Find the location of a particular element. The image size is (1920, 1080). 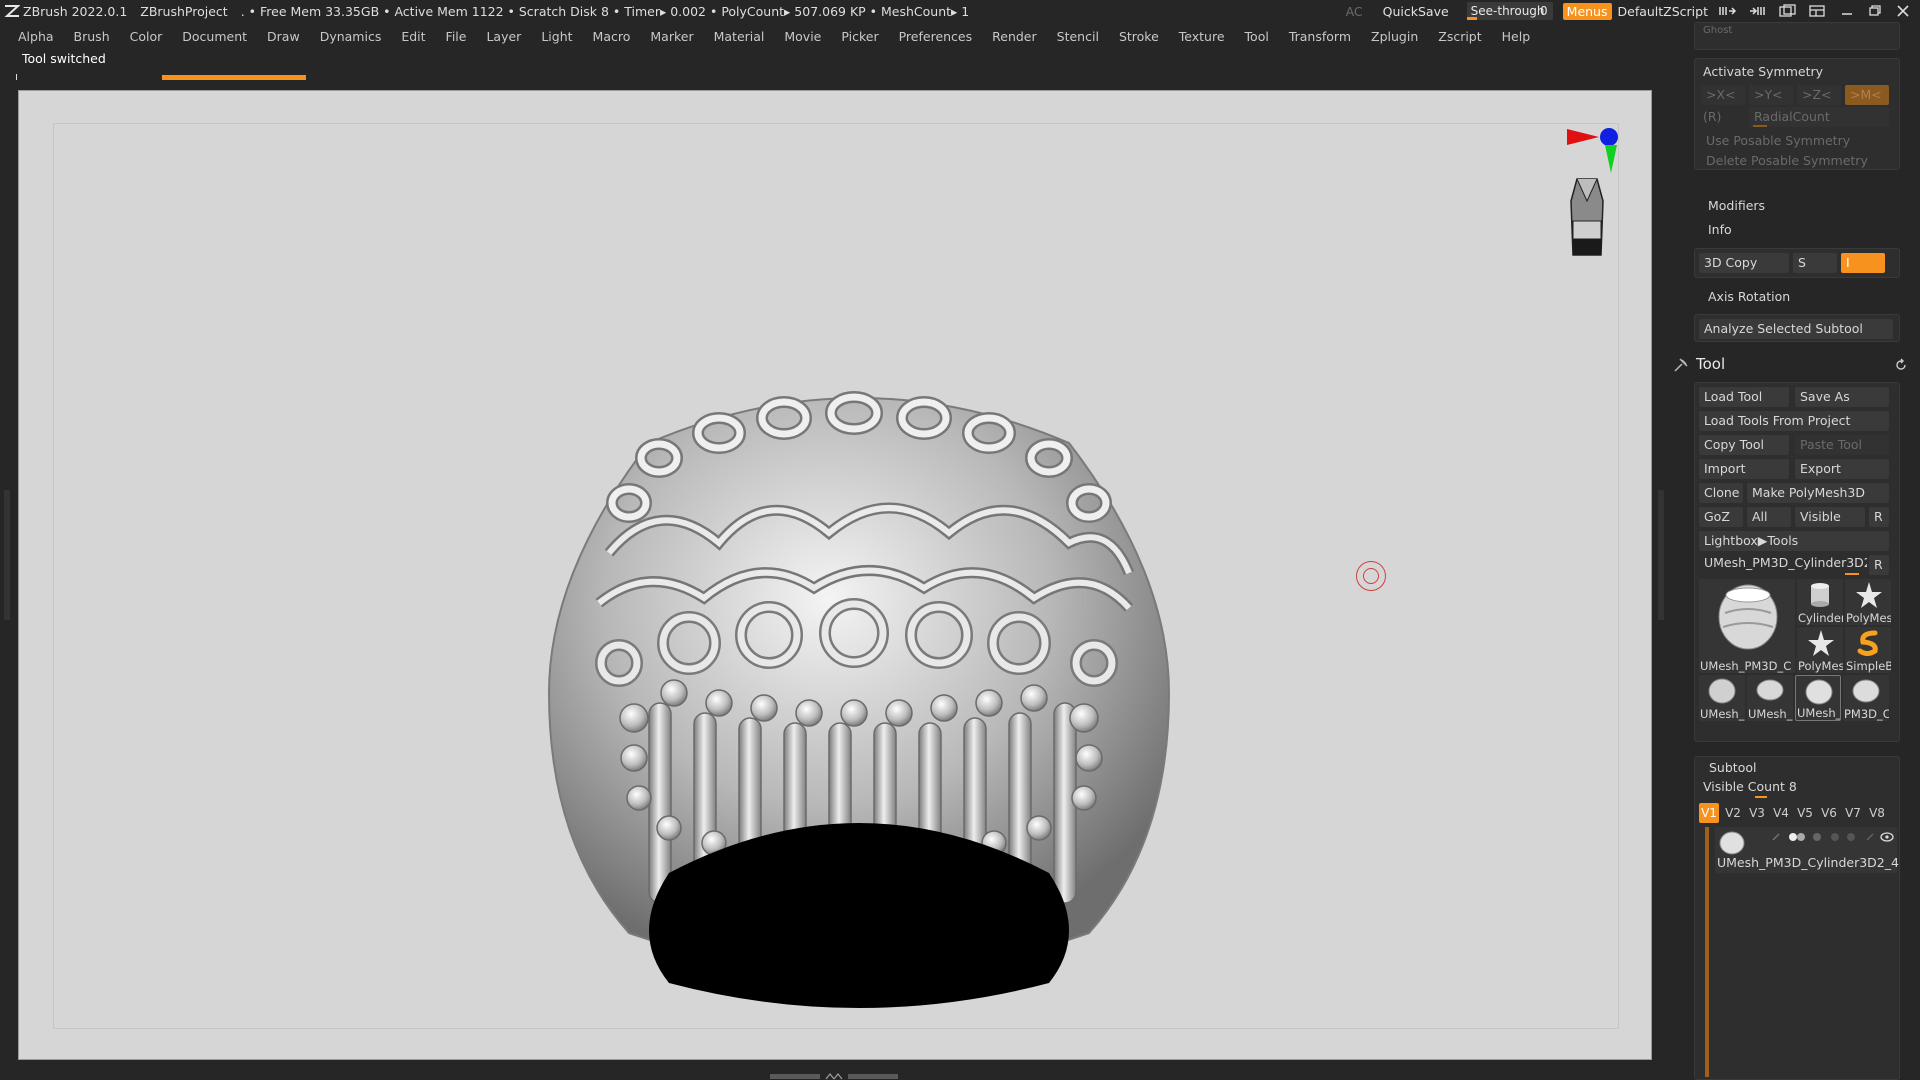

make-polymesh3d-button: Make PolyMesh3D is located at coordinates (1818, 493).